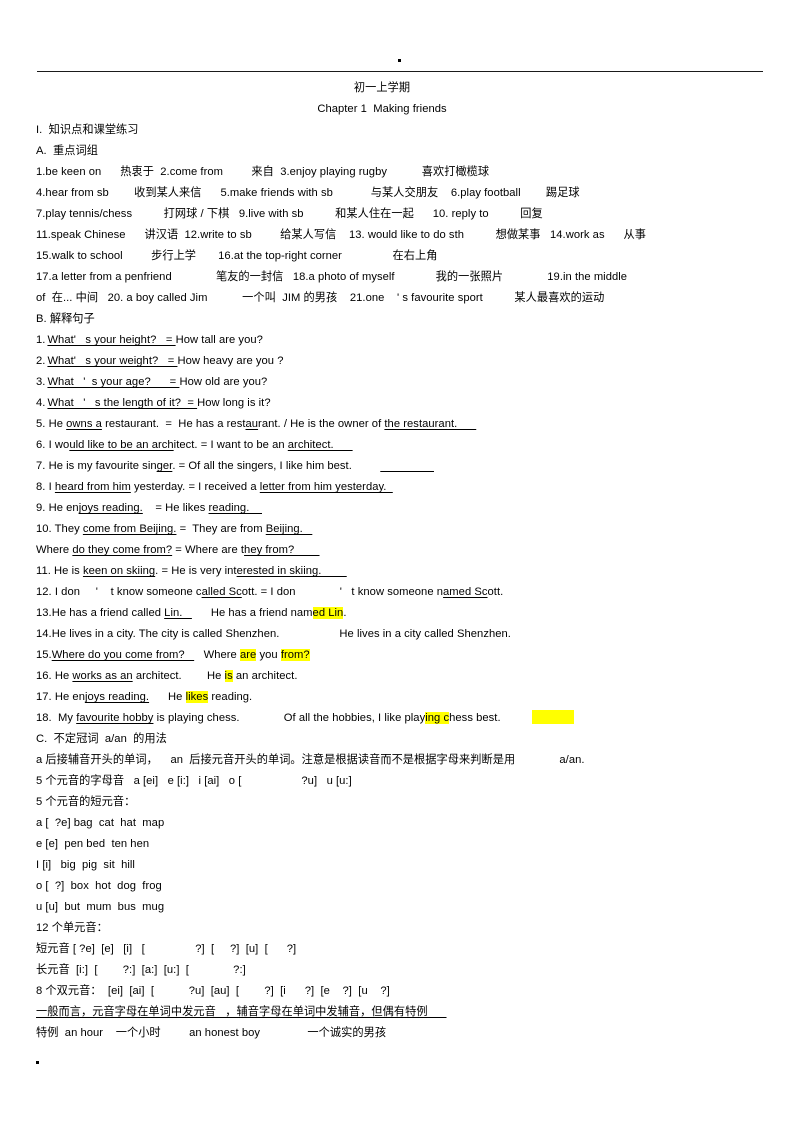 The image size is (800, 1133). What do you see at coordinates (265, 676) in the screenshot?
I see `sentence-plain-part: an architect.` at bounding box center [265, 676].